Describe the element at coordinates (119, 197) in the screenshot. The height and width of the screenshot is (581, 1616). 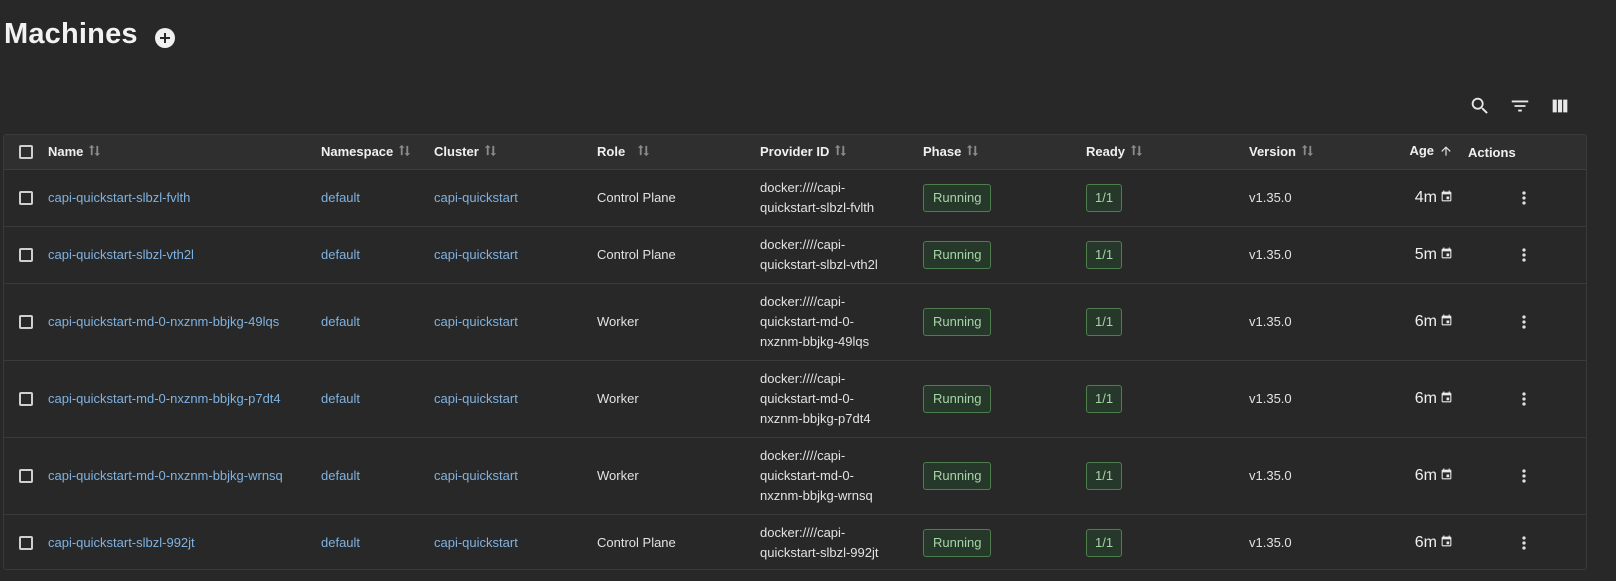
I see `machine-name-link: capi-quickstart-slbzl-fvlth` at that location.